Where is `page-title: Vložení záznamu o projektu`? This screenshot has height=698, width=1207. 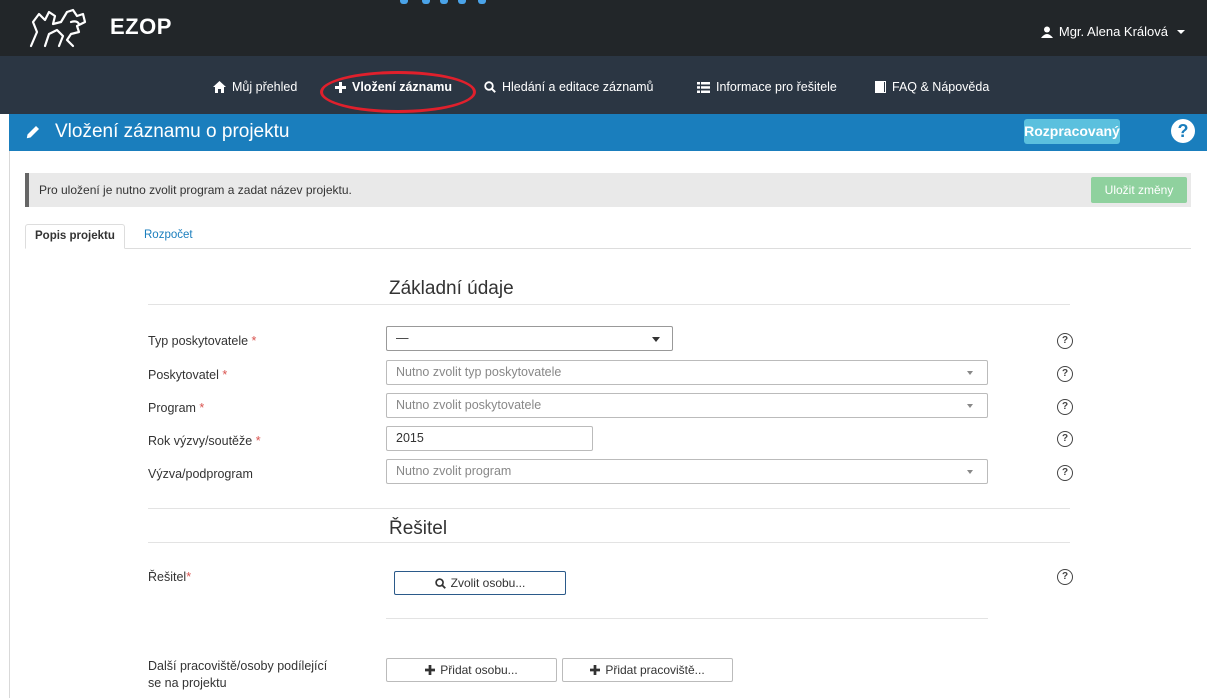 page-title: Vložení záznamu o projektu is located at coordinates (172, 131).